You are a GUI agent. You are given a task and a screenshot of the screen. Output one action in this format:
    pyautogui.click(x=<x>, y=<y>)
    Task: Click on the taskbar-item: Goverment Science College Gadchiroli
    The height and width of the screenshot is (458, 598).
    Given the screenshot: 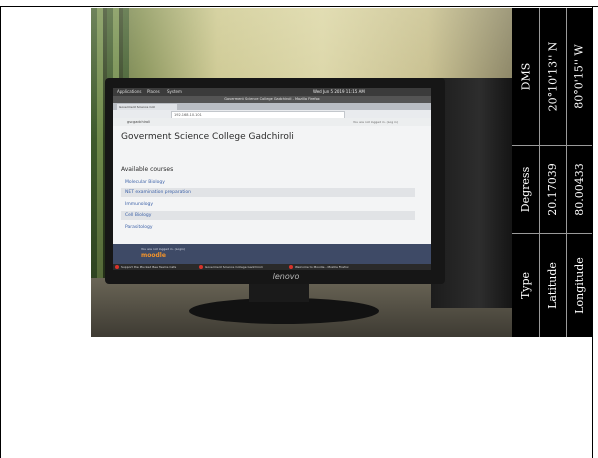 What is the action you would take?
    pyautogui.click(x=231, y=267)
    